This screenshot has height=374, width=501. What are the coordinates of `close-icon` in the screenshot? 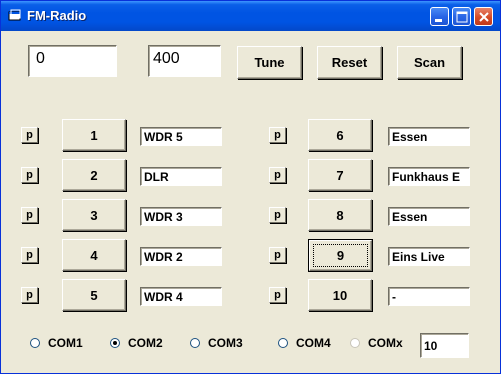 It's located at (484, 17).